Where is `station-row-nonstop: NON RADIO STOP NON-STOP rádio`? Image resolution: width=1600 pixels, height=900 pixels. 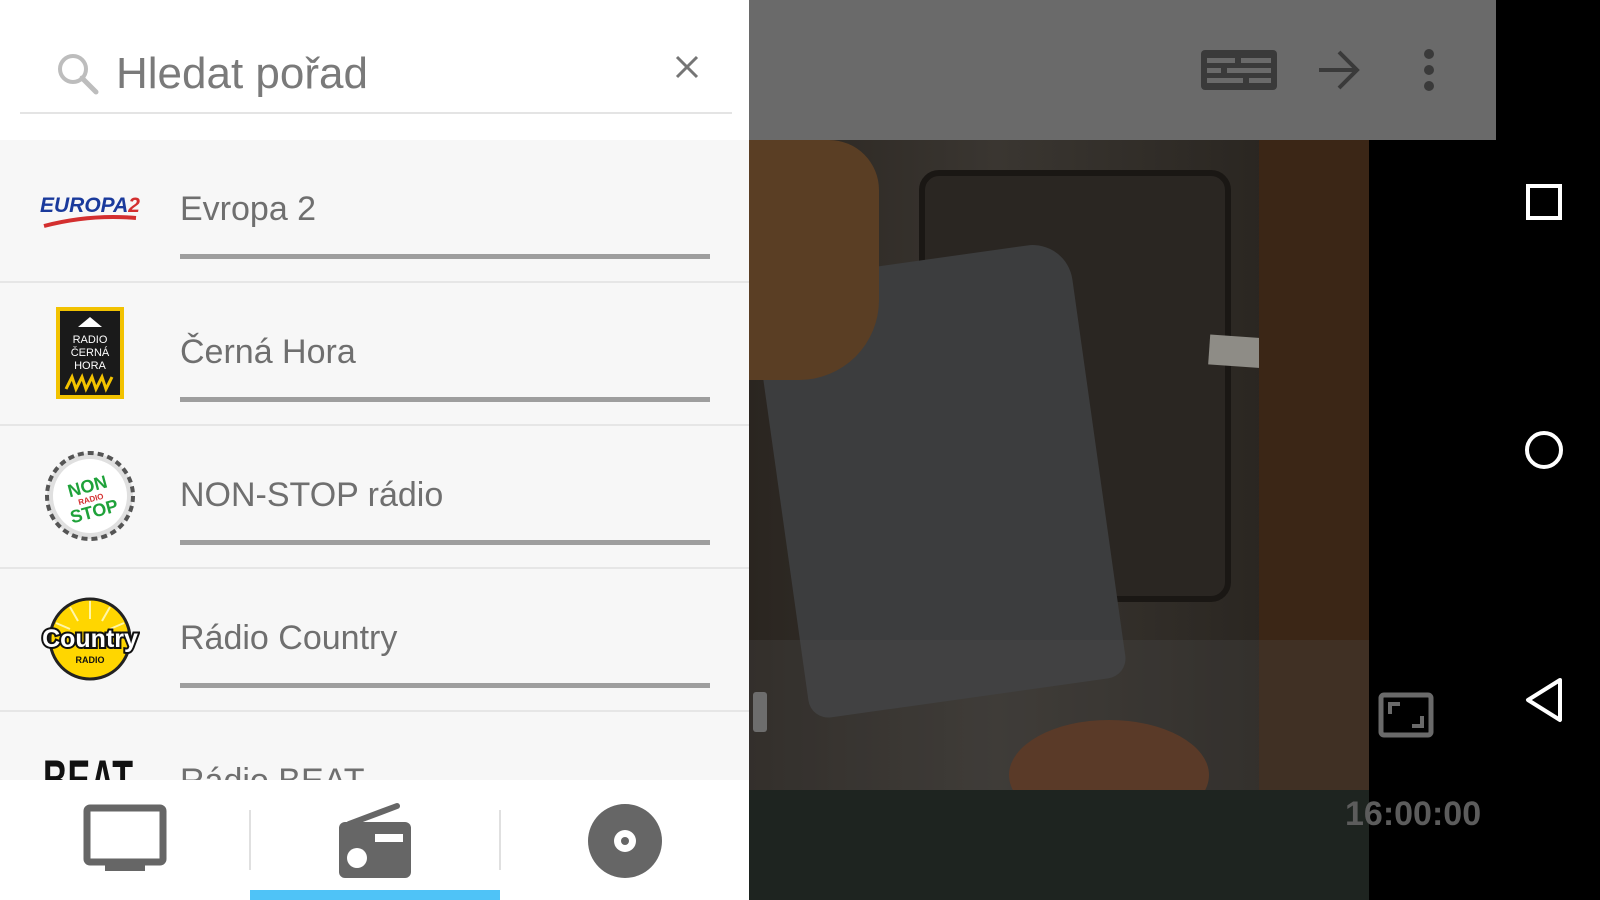 station-row-nonstop: NON RADIO STOP NON-STOP rádio is located at coordinates (374, 497).